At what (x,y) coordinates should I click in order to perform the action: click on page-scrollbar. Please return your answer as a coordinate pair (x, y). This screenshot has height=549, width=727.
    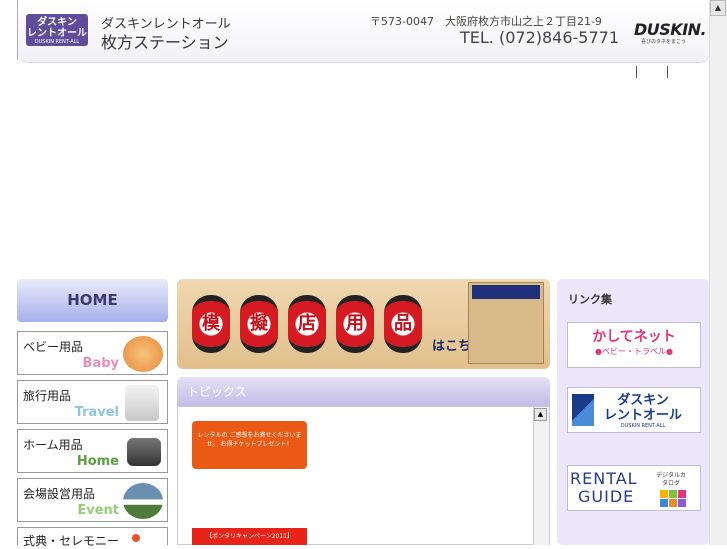
    Looking at the image, I should click on (718, 272).